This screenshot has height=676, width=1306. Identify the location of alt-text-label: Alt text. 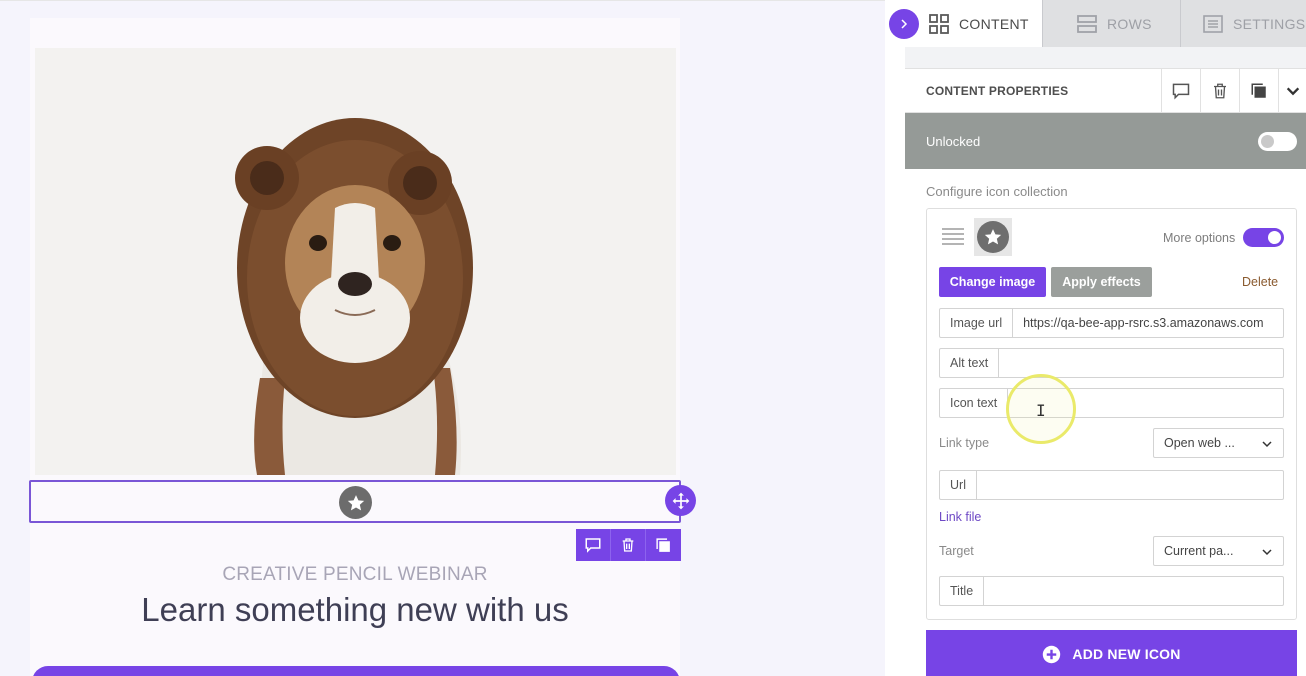
(970, 363).